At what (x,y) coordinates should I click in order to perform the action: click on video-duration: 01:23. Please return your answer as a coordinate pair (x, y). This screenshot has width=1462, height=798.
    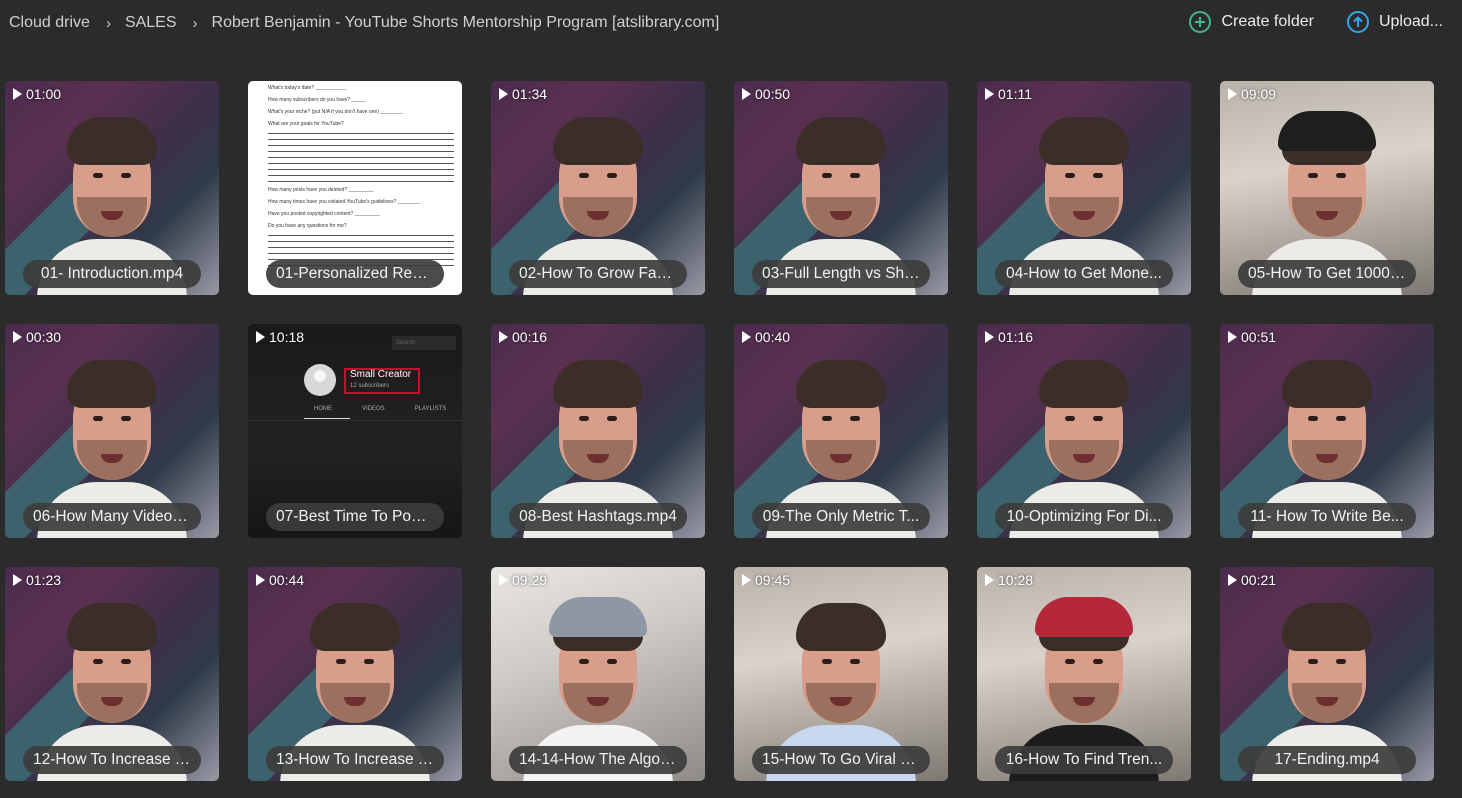
    Looking at the image, I should click on (37, 580).